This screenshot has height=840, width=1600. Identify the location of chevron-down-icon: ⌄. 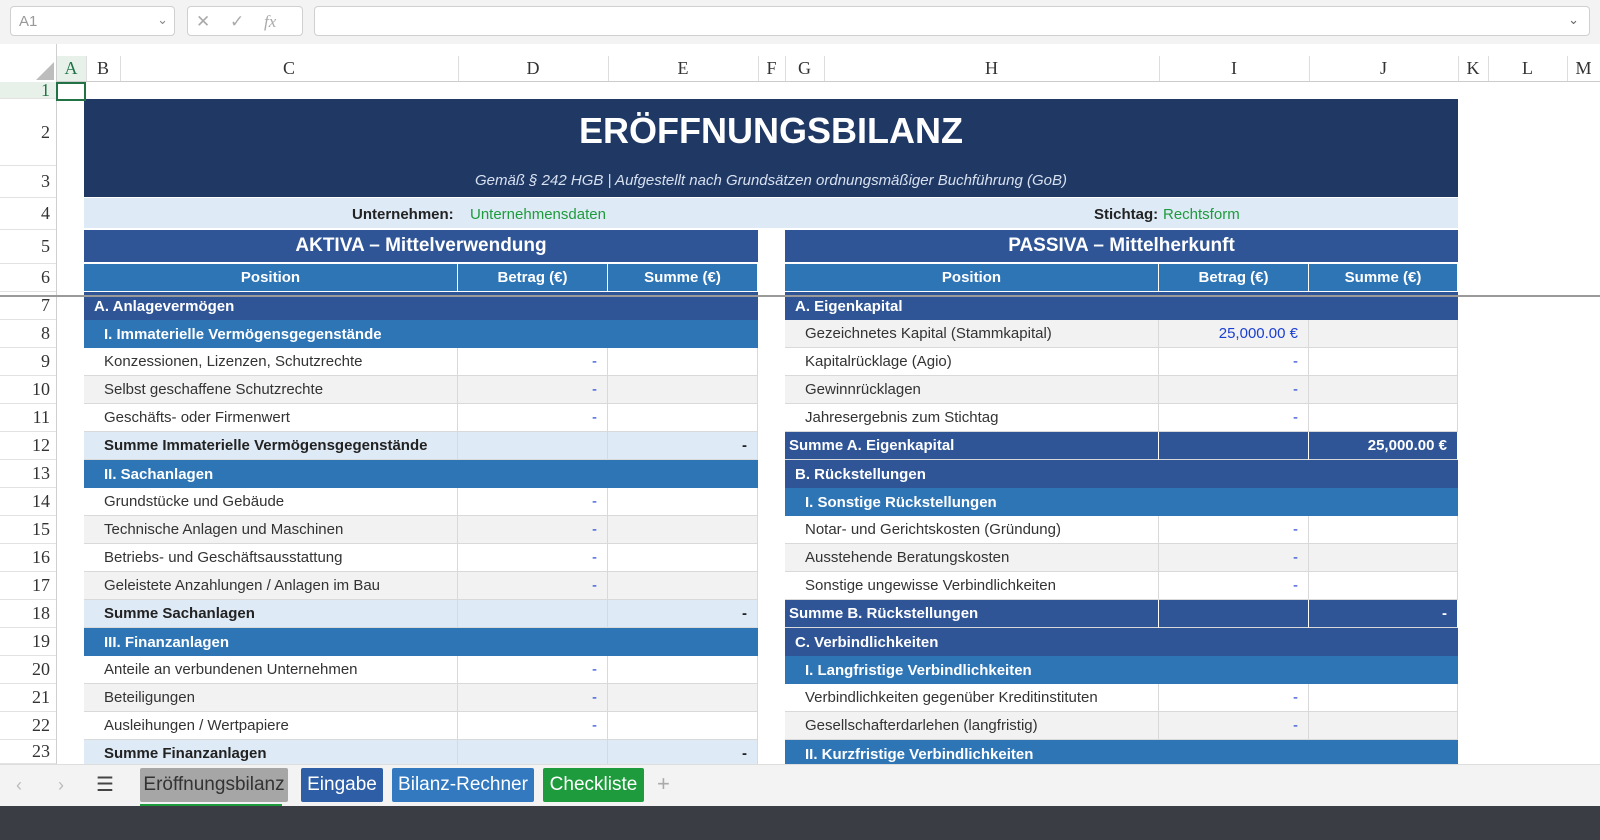
(162, 20).